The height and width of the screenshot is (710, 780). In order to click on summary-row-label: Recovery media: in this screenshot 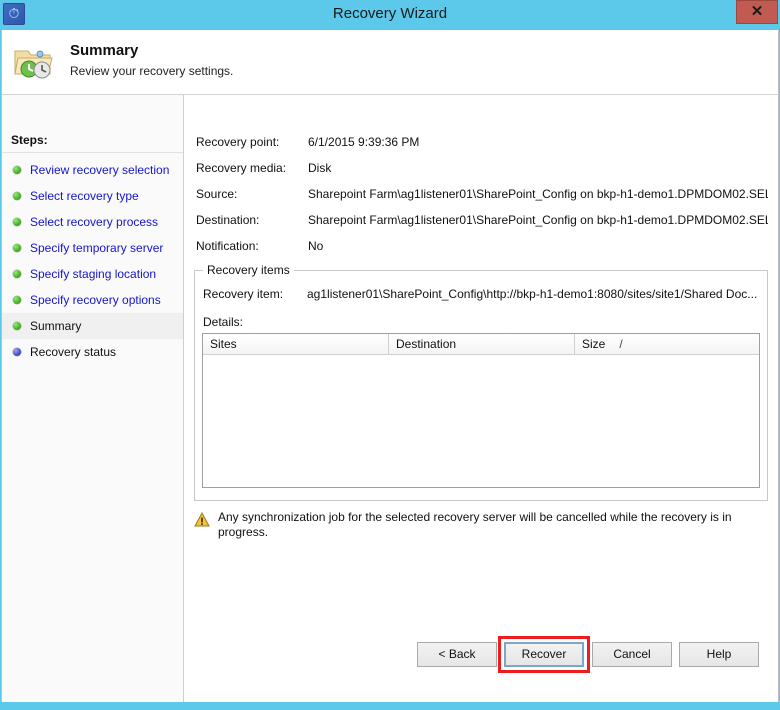, I will do `click(241, 168)`.